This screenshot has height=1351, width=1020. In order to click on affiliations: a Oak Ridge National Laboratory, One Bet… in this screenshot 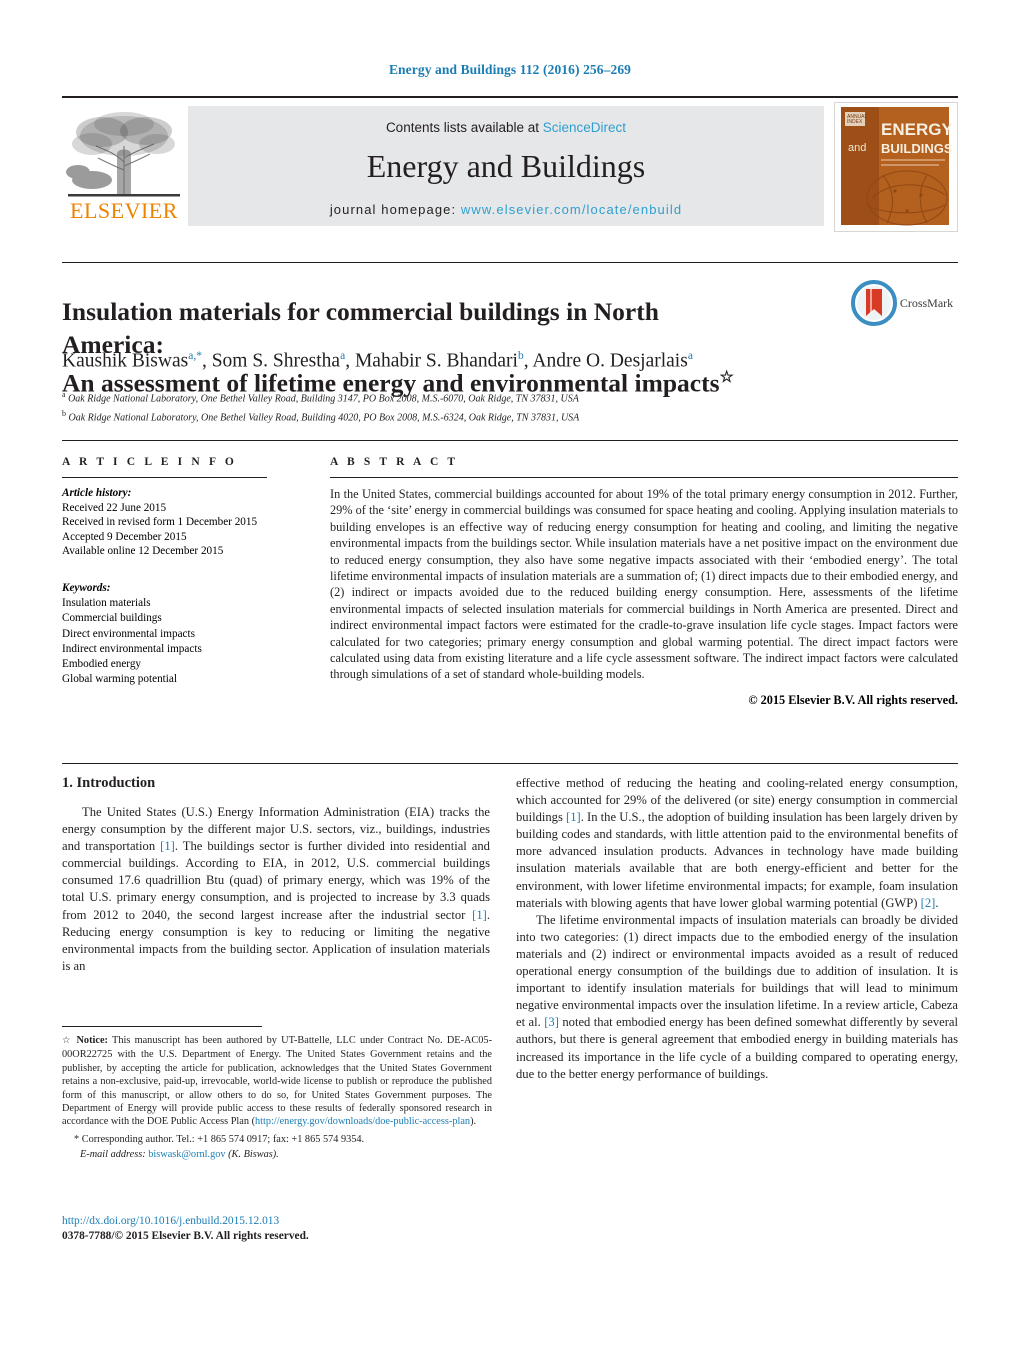, I will do `click(442, 407)`.